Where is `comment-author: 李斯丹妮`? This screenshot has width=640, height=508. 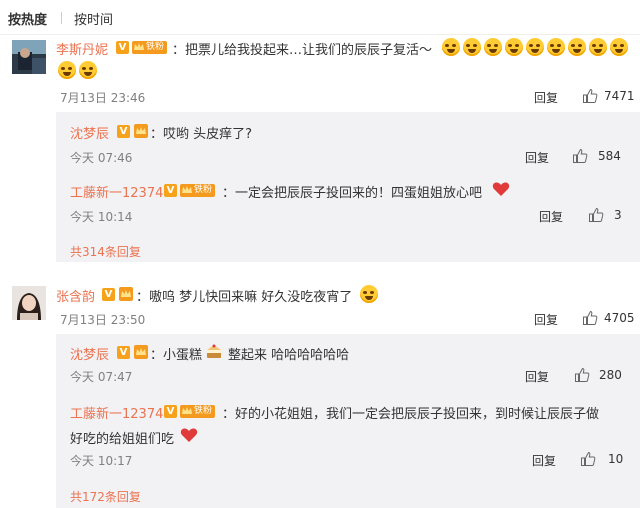
comment-author: 李斯丹妮 is located at coordinates (82, 48).